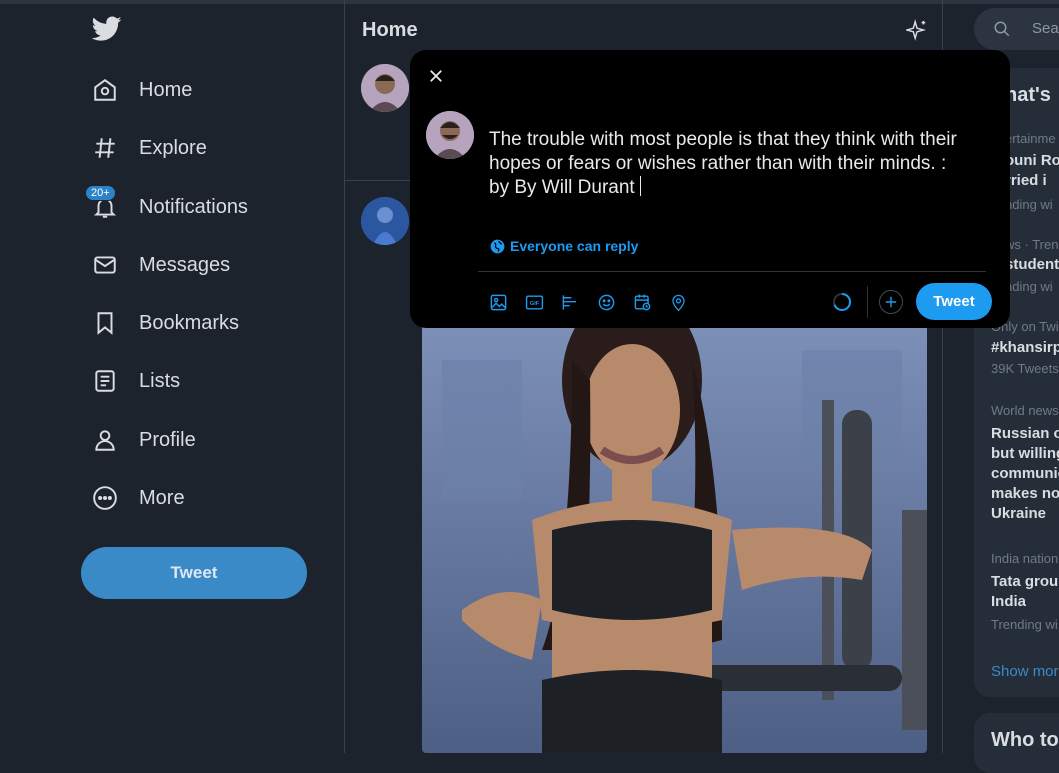  What do you see at coordinates (105, 90) in the screenshot?
I see `home-icon` at bounding box center [105, 90].